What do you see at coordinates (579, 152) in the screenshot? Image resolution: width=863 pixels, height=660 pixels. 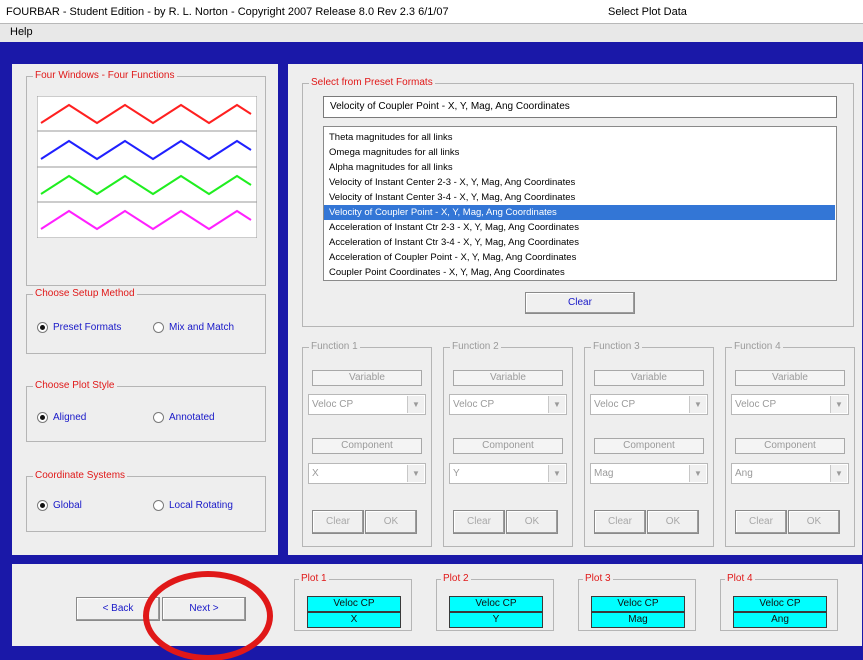 I see `preset-list-item: Omega magnitudes for all links` at bounding box center [579, 152].